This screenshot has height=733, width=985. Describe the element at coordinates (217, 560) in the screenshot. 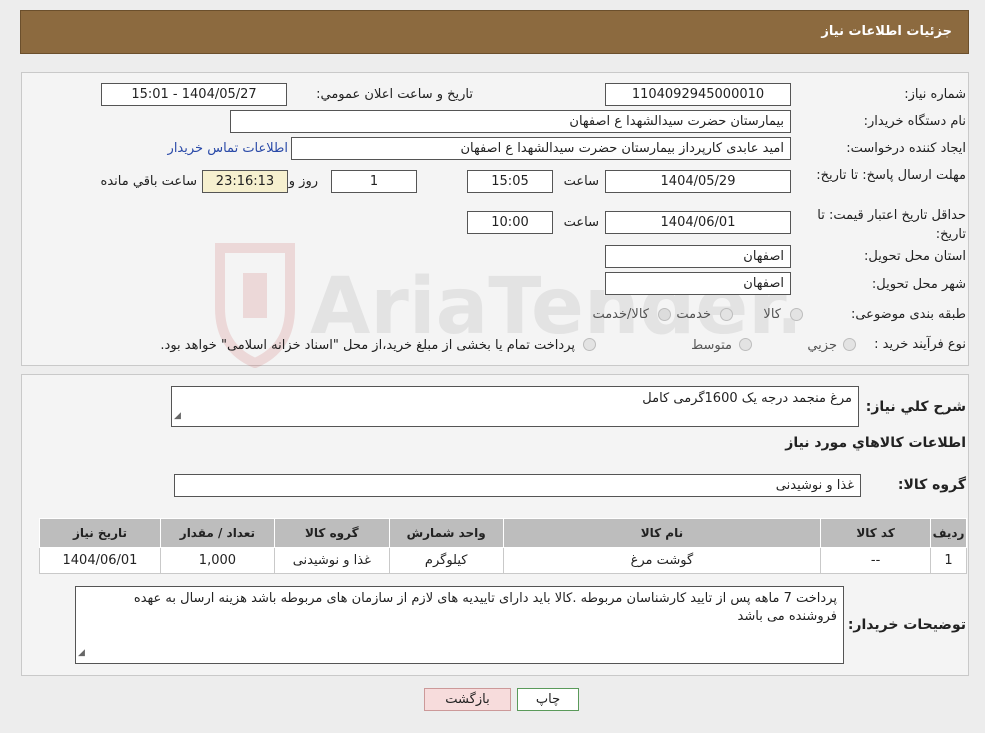

I see `cell-quantity: 1,000` at that location.